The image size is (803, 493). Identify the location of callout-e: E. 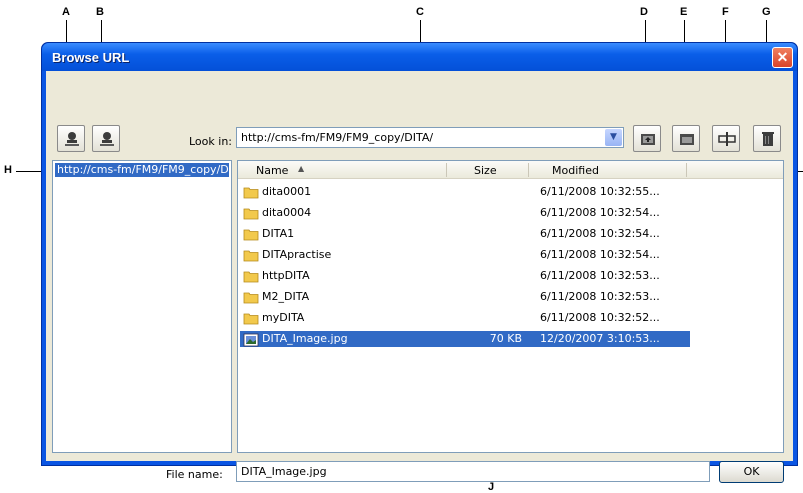
(684, 12).